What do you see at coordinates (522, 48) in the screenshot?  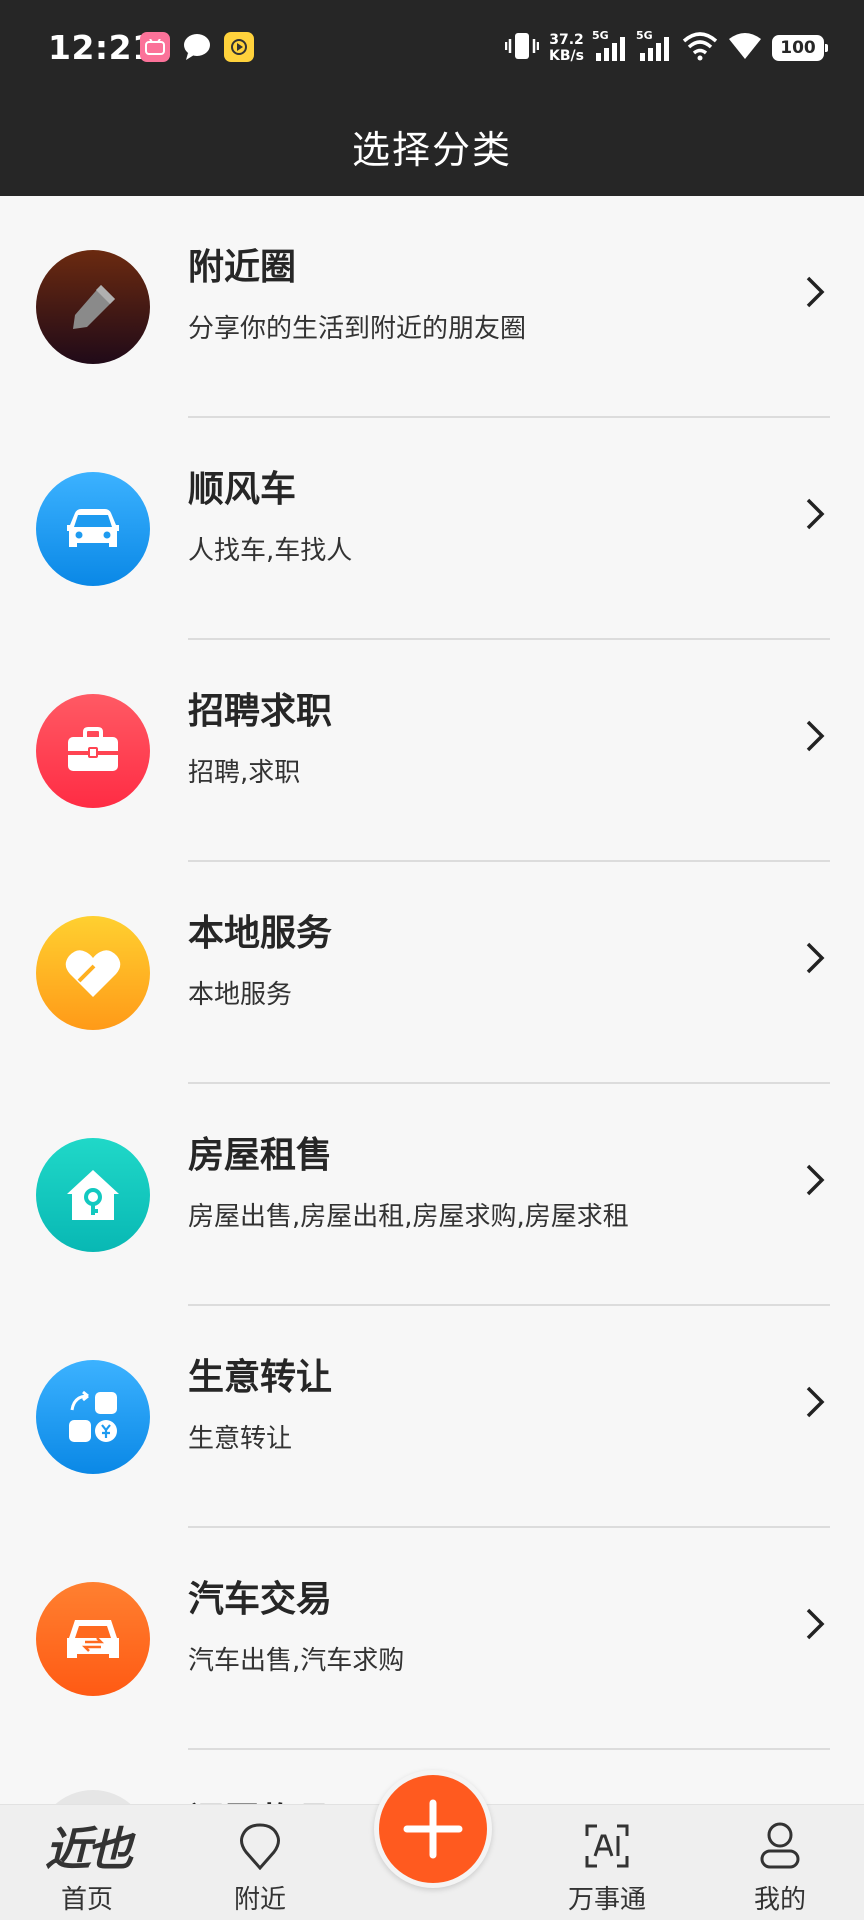 I see `vibrate-icon` at bounding box center [522, 48].